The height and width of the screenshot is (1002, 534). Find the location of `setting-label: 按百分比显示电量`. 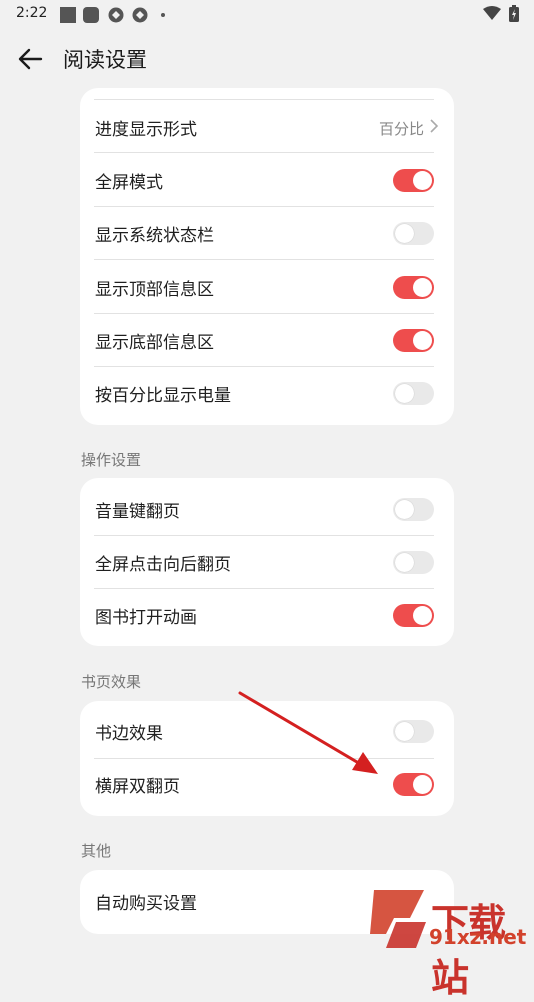

setting-label: 按百分比显示电量 is located at coordinates (163, 396).